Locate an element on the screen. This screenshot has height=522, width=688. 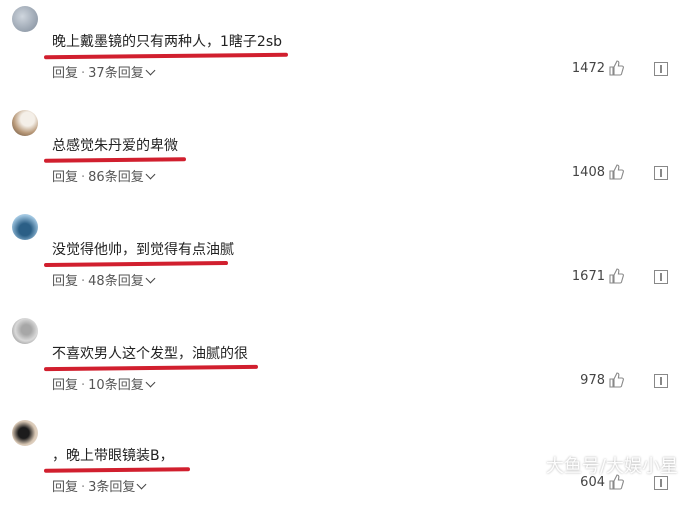
like-count-group: 1671 is located at coordinates (598, 276).